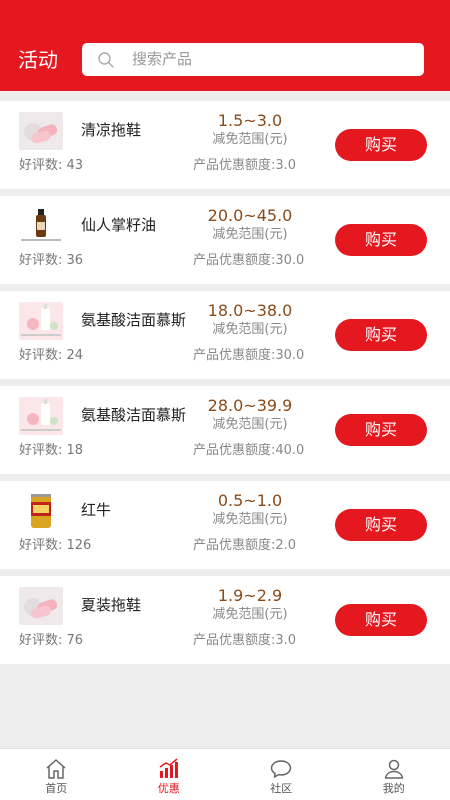 Image resolution: width=450 pixels, height=800 pixels. Describe the element at coordinates (393, 788) in the screenshot. I see `tab-label: 我的` at that location.